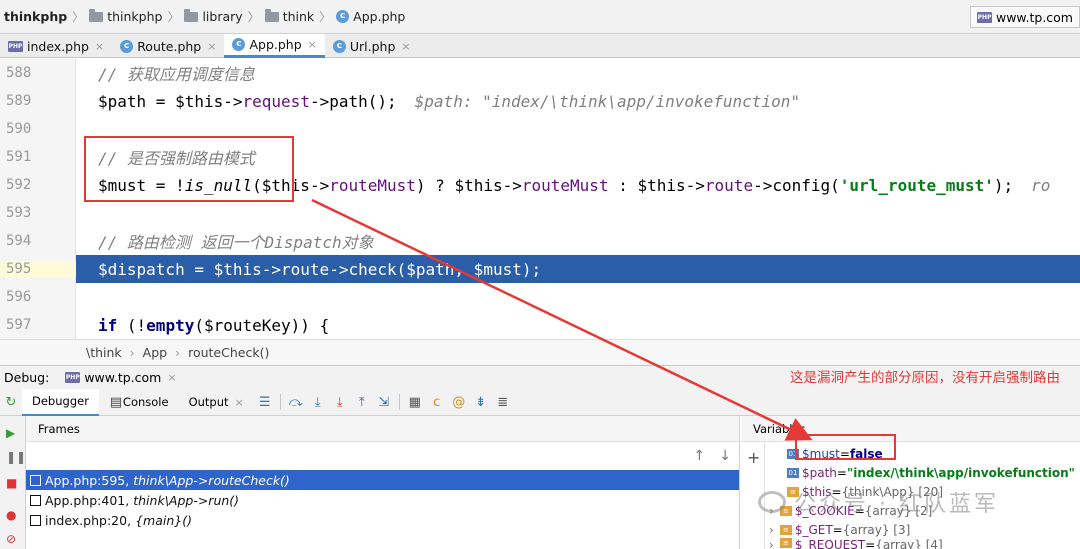 This screenshot has width=1080, height=549. Describe the element at coordinates (211, 480) in the screenshot. I see `frame-method: think\App->routeCheck()` at that location.